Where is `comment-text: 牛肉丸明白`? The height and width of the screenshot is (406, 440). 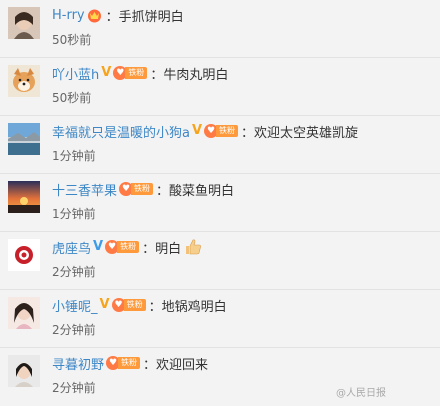
comment-text: 牛肉丸明白 is located at coordinates (196, 75).